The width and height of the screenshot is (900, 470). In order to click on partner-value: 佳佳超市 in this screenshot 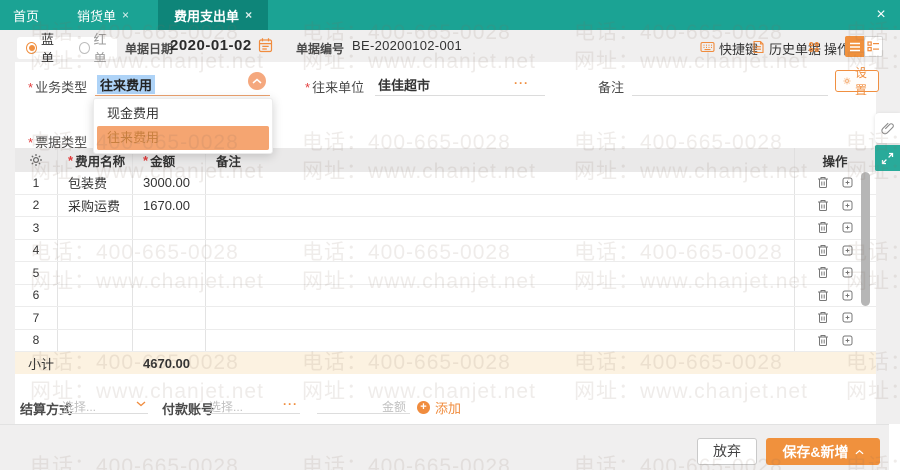, I will do `click(404, 85)`.